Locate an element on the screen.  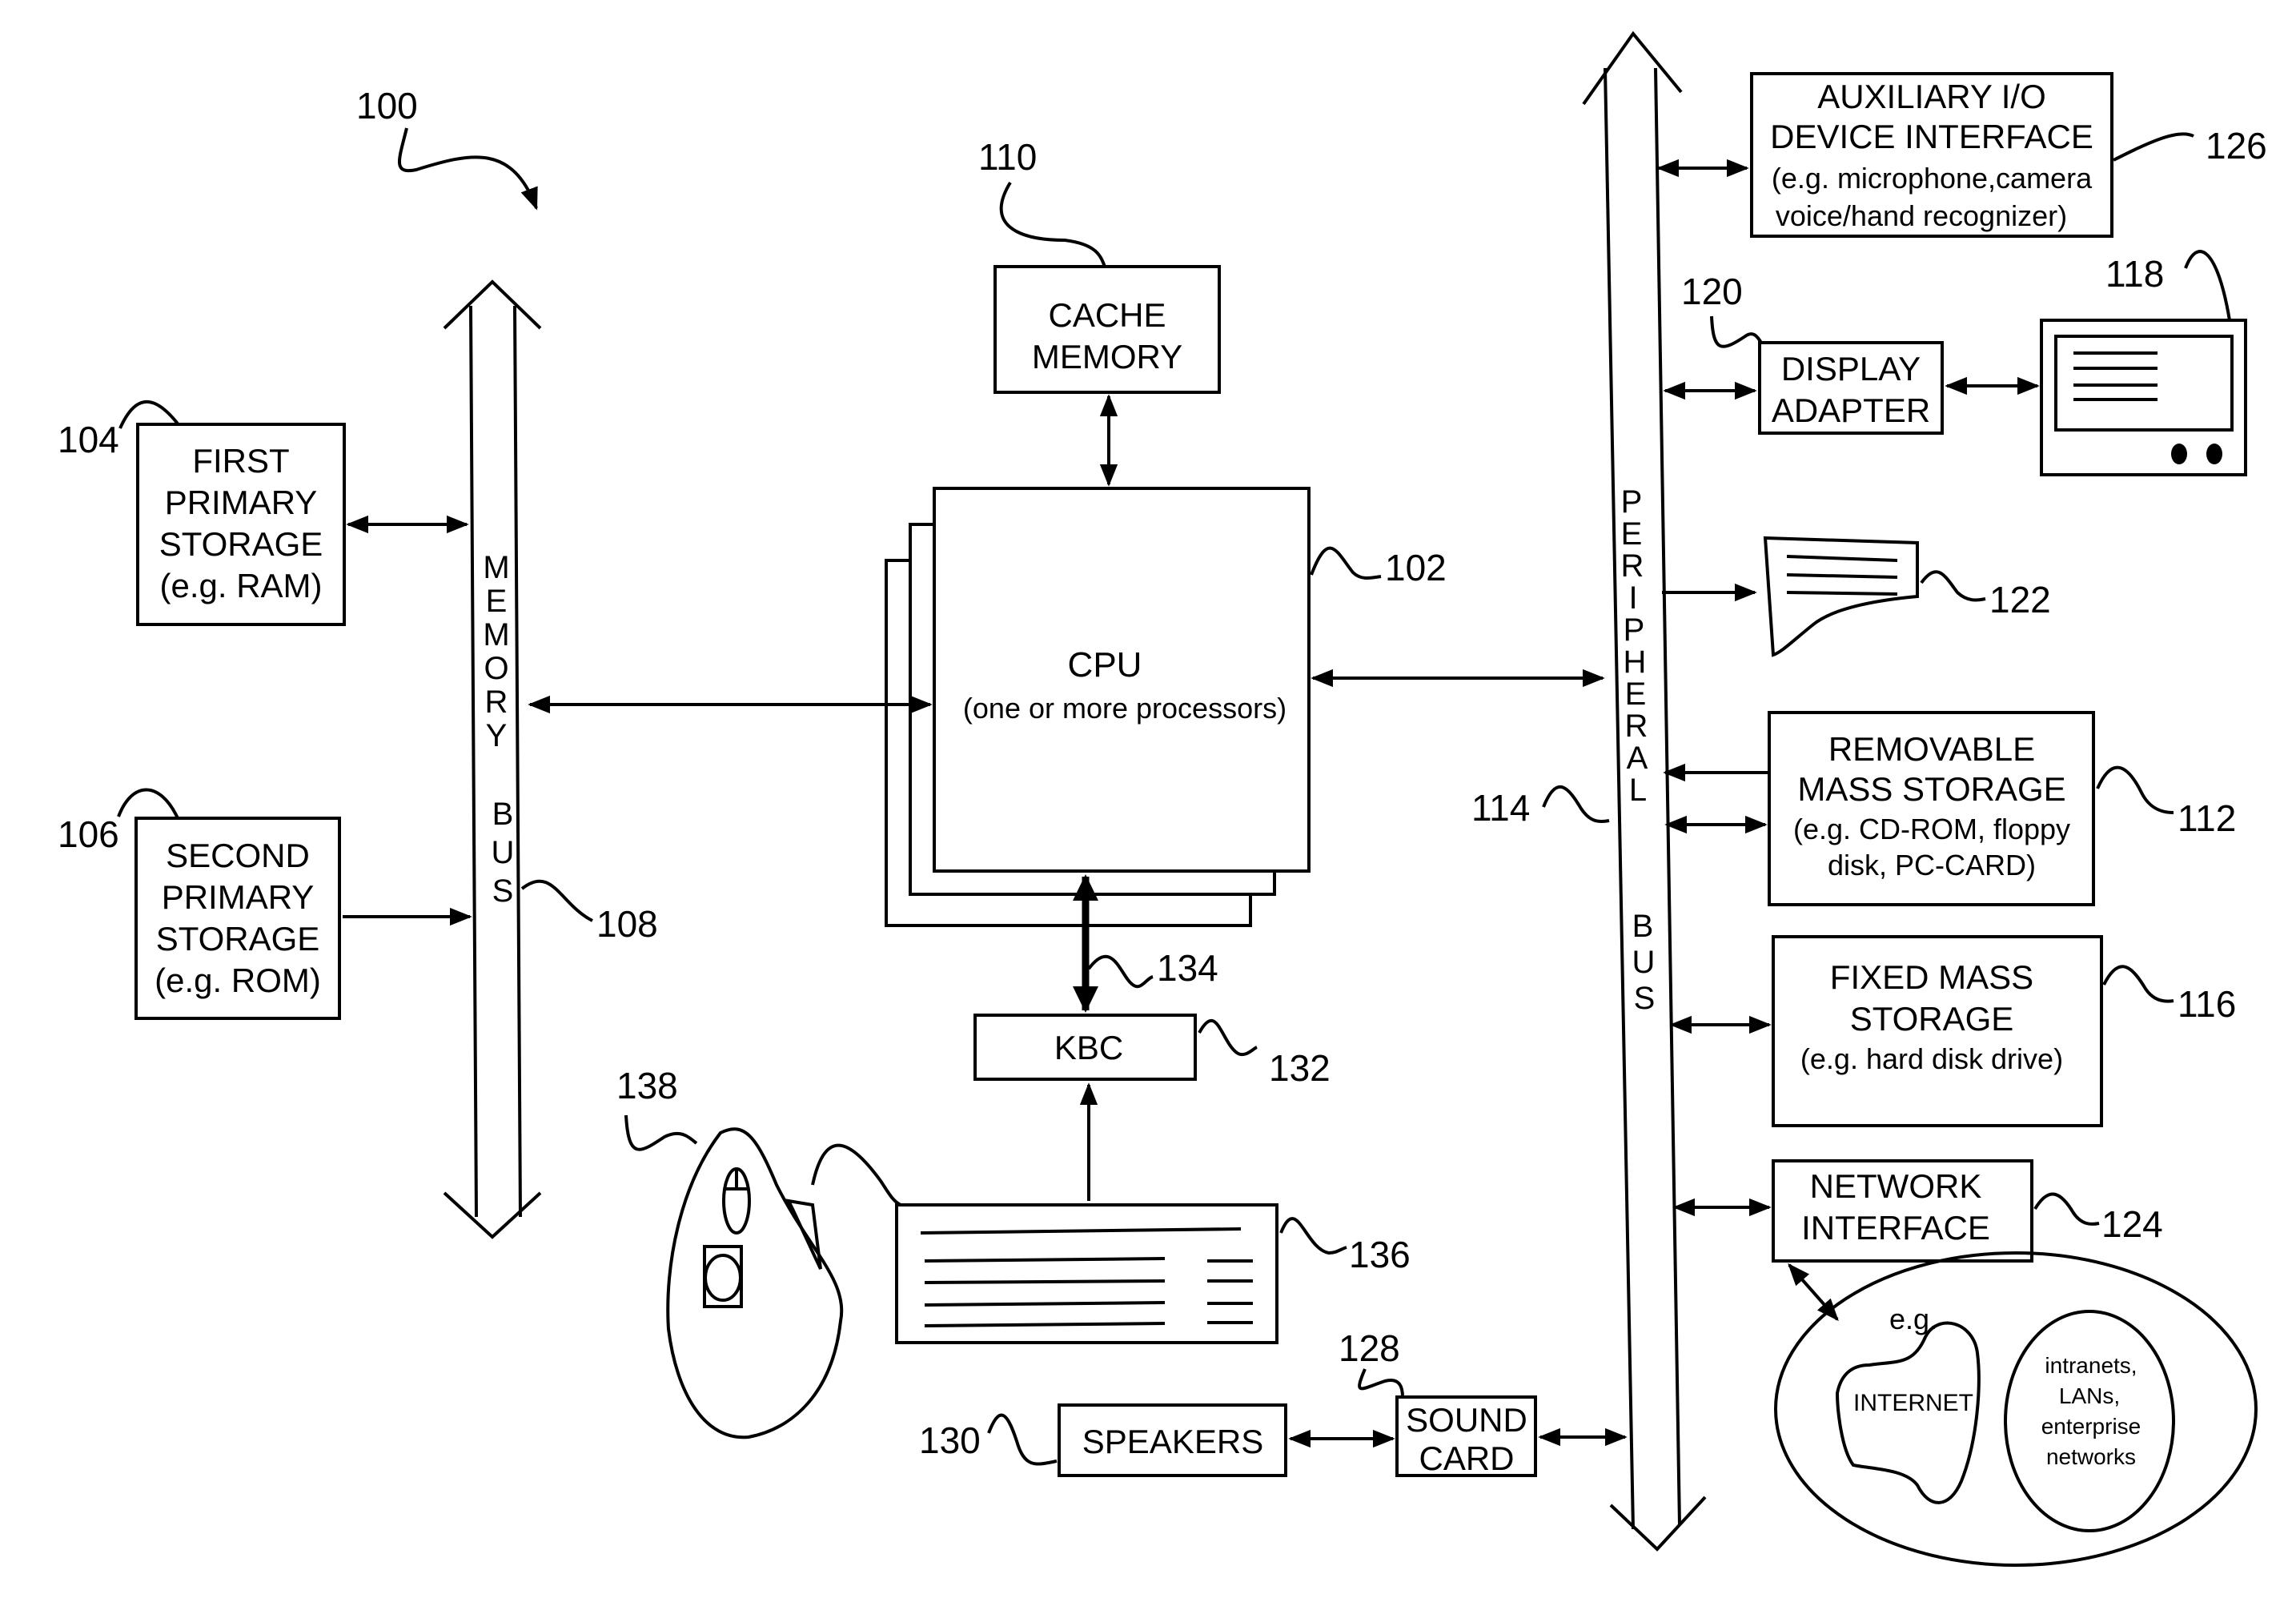
memory-bus-top-arrowhead is located at coordinates (493, 304).